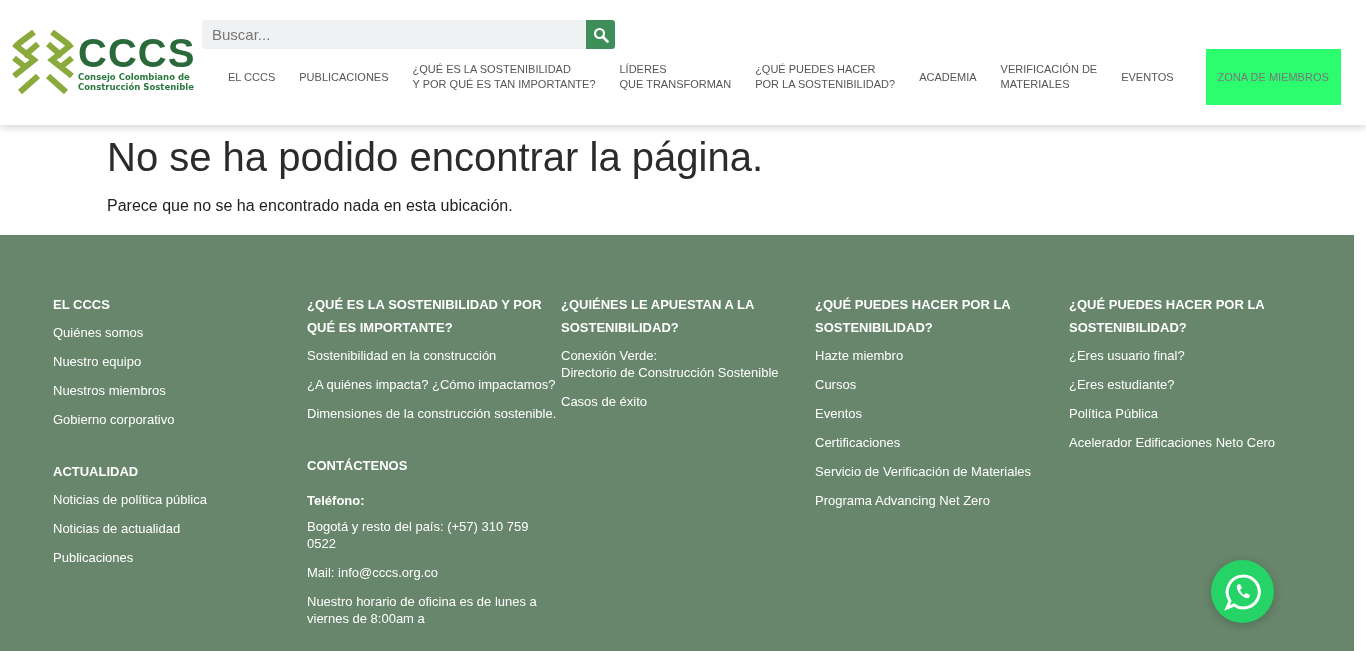  What do you see at coordinates (137, 52) in the screenshot?
I see `logo-wordmark: CCCS` at bounding box center [137, 52].